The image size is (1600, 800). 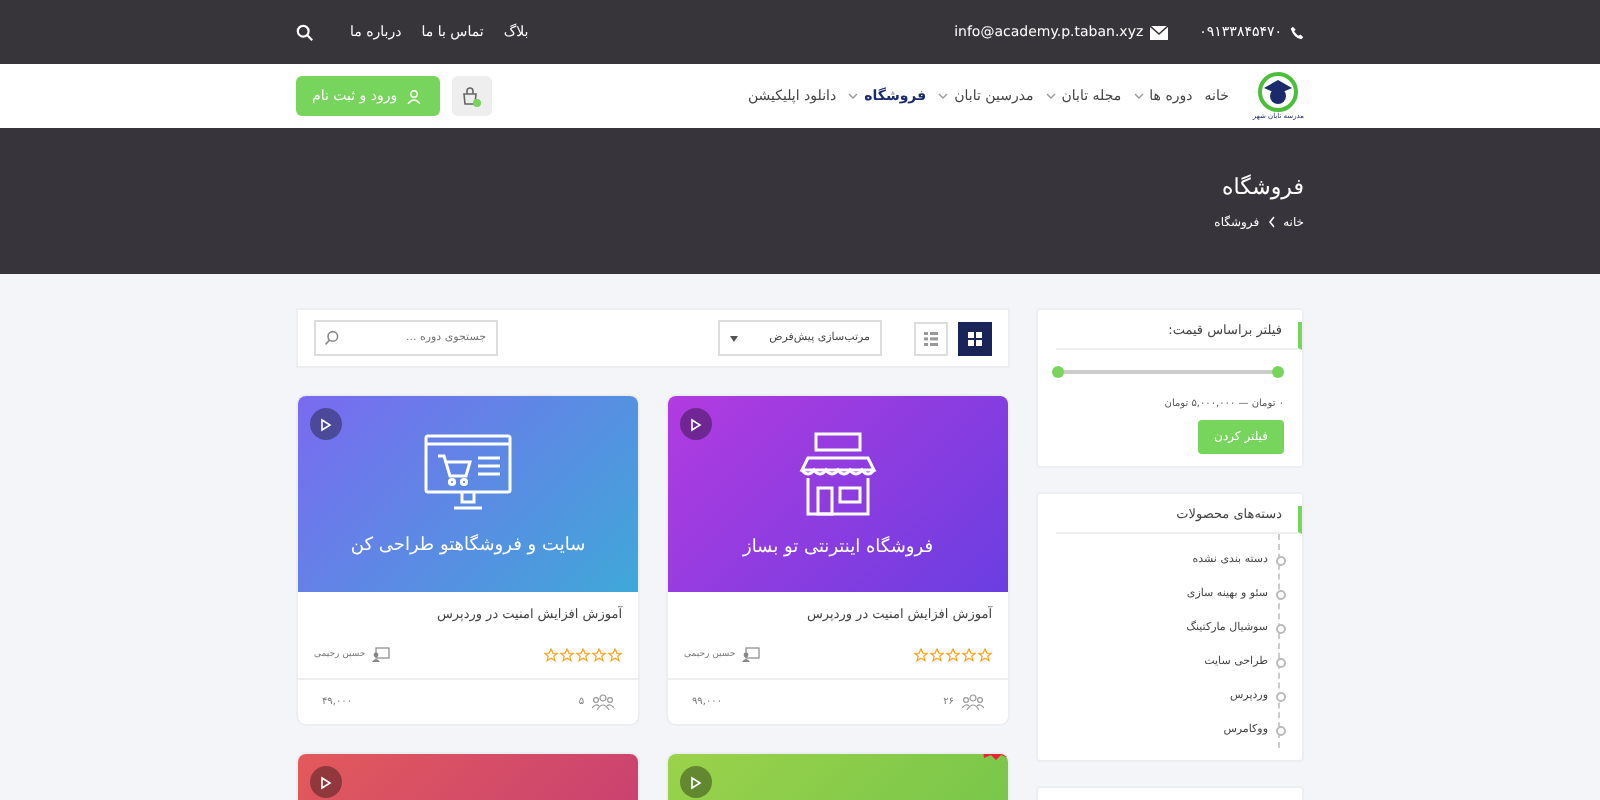 What do you see at coordinates (838, 548) in the screenshot?
I see `banner-text: فروشگاه اینترنتی تو بساز` at bounding box center [838, 548].